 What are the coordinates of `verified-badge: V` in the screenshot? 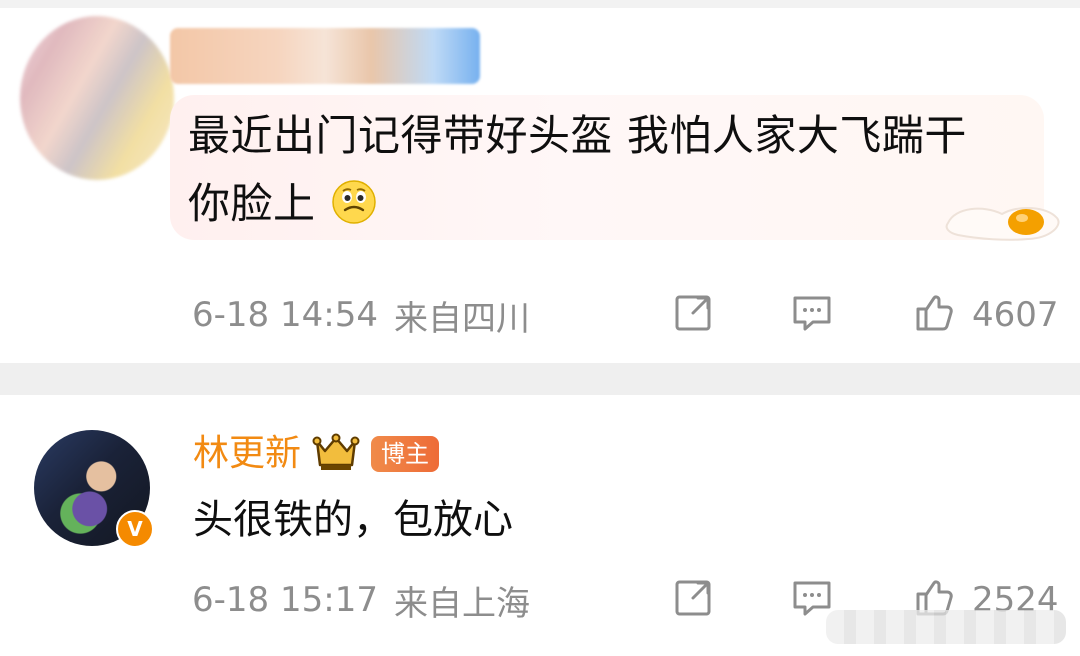 It's located at (135, 529).